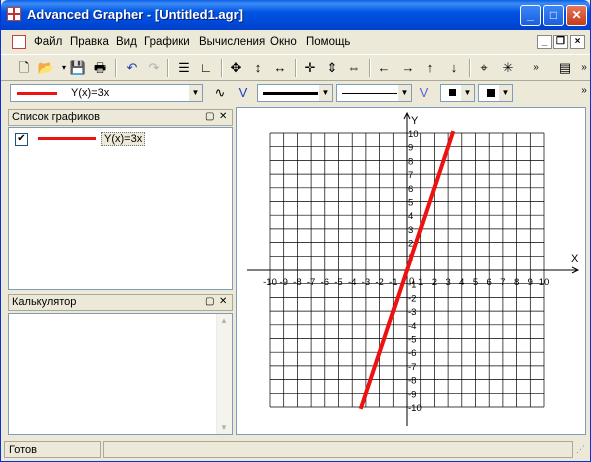 The image size is (591, 462). Describe the element at coordinates (78, 68) in the screenshot. I see `save-icon: 💾` at that location.